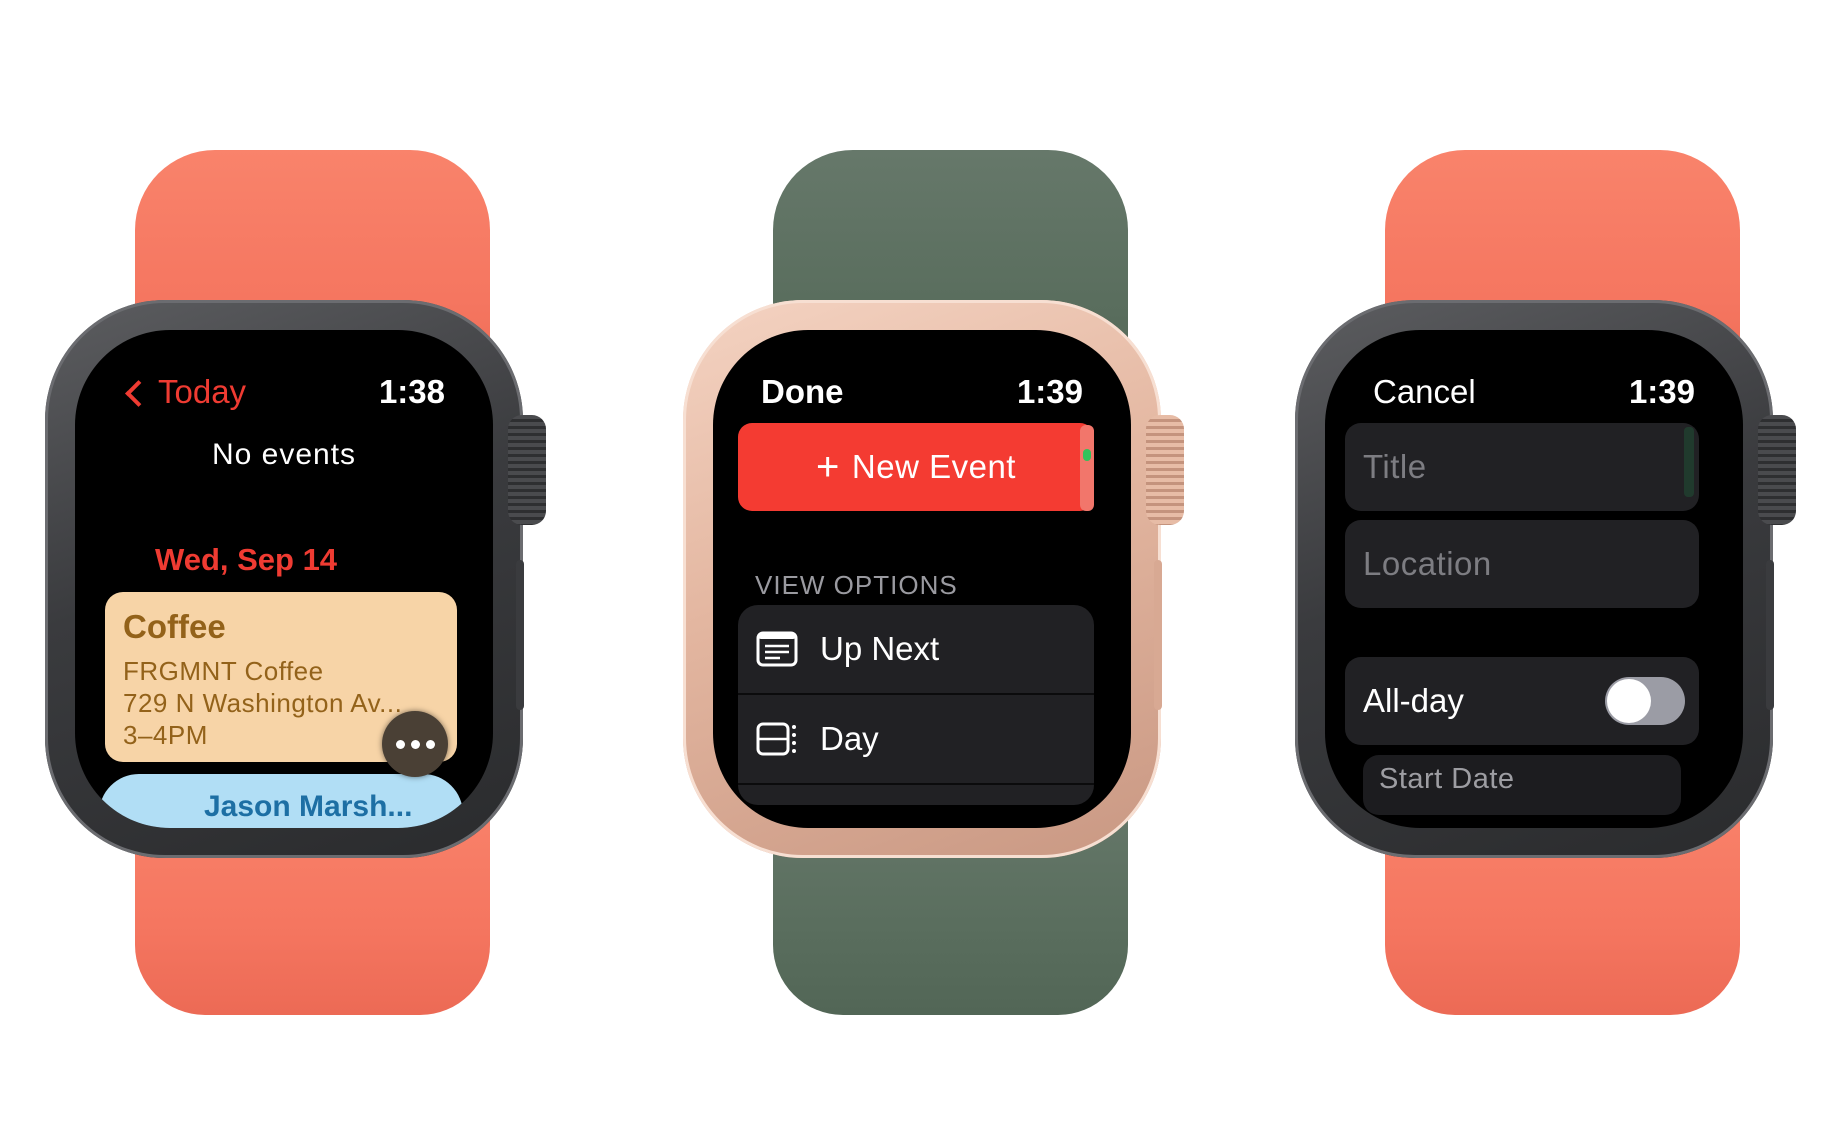 This screenshot has height=1144, width=1830. I want to click on plus-icon: +, so click(828, 466).